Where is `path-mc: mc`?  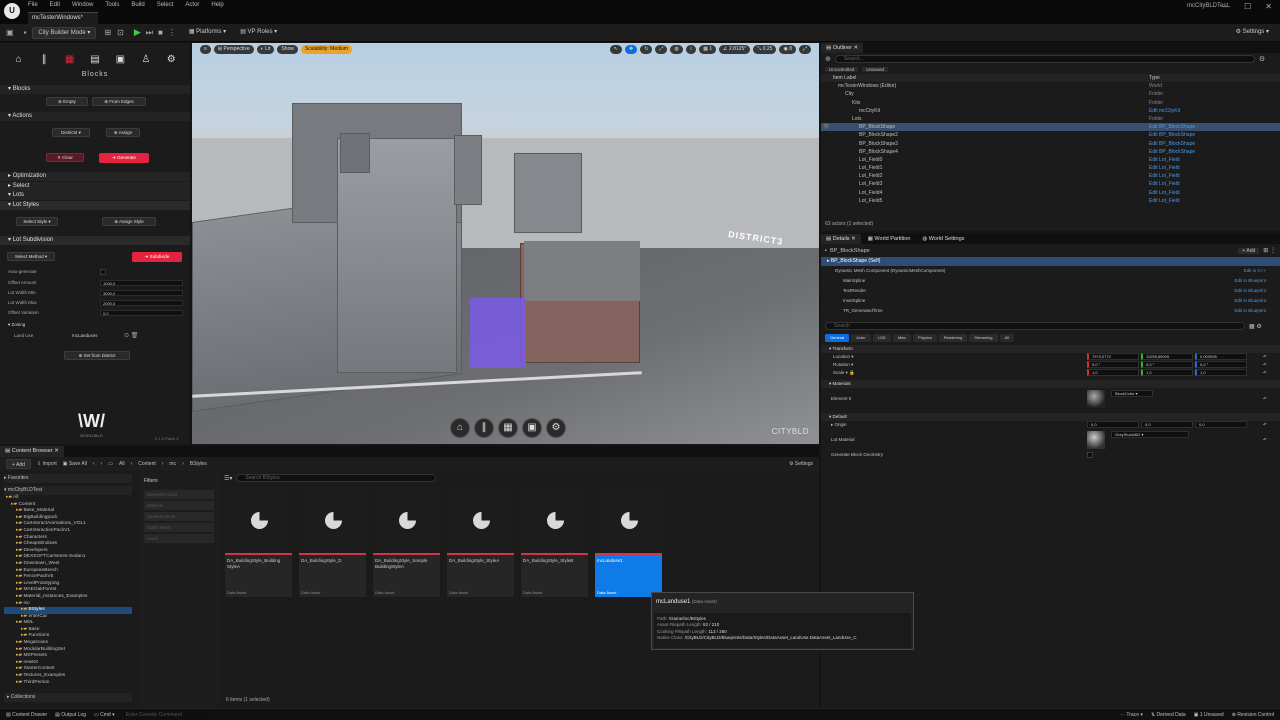
path-mc: mc is located at coordinates (172, 464).